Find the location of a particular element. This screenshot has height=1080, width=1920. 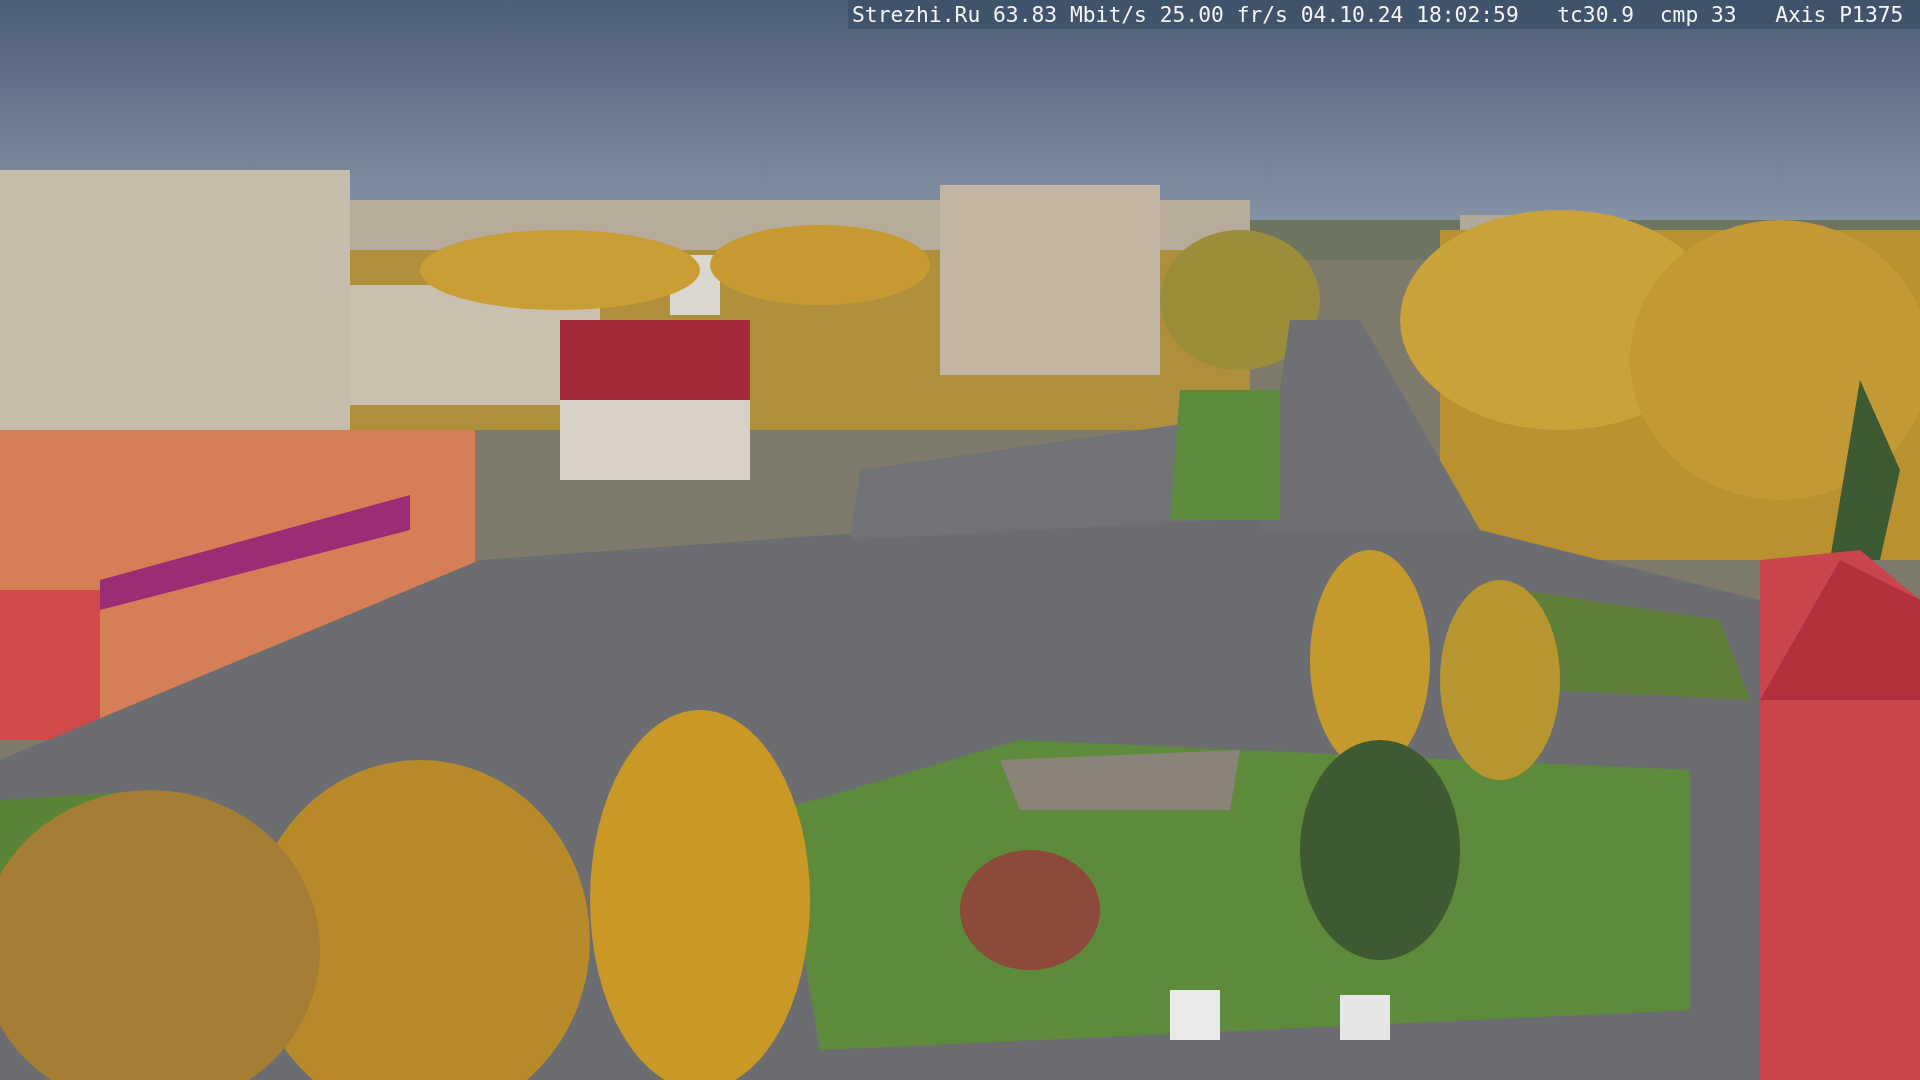

date-text: 04.10.24 is located at coordinates (1352, 15).